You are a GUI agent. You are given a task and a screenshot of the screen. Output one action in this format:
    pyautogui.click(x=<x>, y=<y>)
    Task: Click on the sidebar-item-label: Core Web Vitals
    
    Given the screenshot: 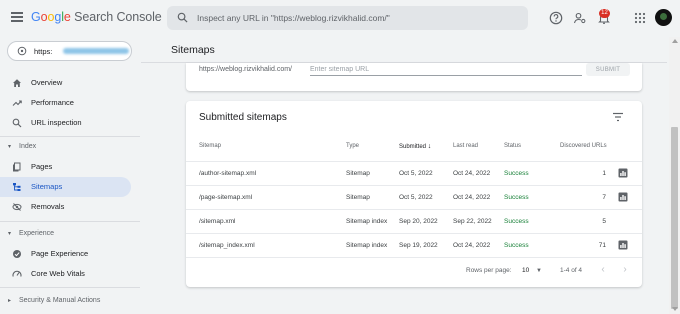 What is the action you would take?
    pyautogui.click(x=58, y=273)
    